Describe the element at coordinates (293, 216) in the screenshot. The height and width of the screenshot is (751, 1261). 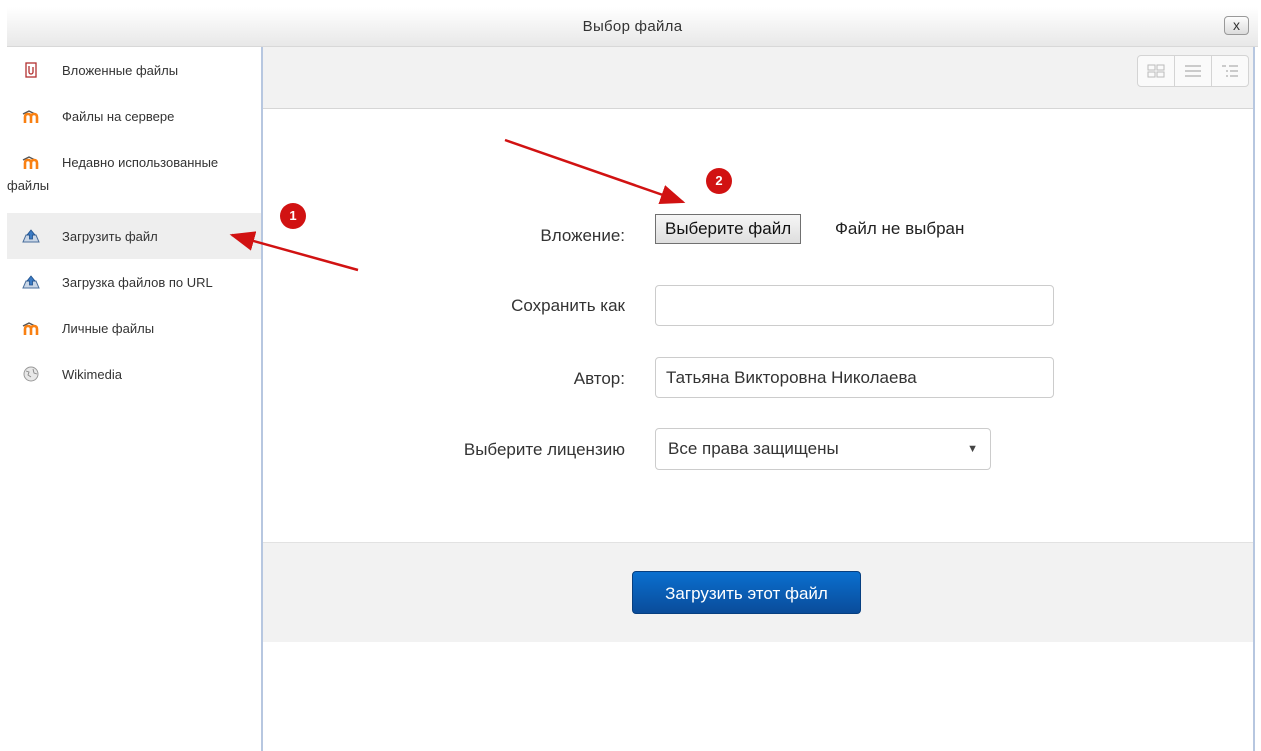
I see `annotation-badge-1: 1` at that location.